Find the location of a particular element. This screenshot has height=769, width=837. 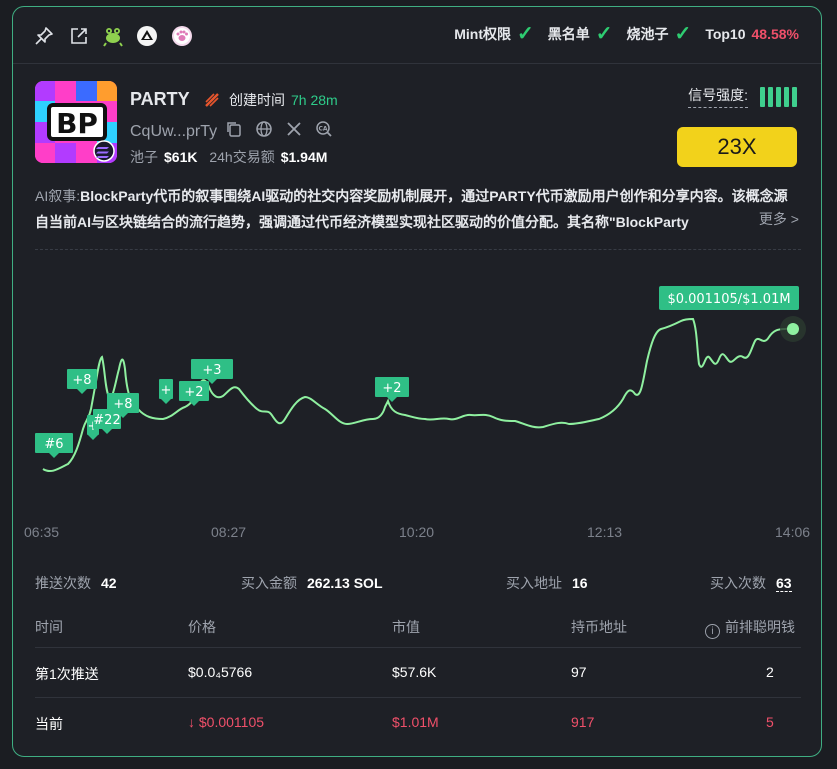

volume-label: 24h交易额 is located at coordinates (242, 157).